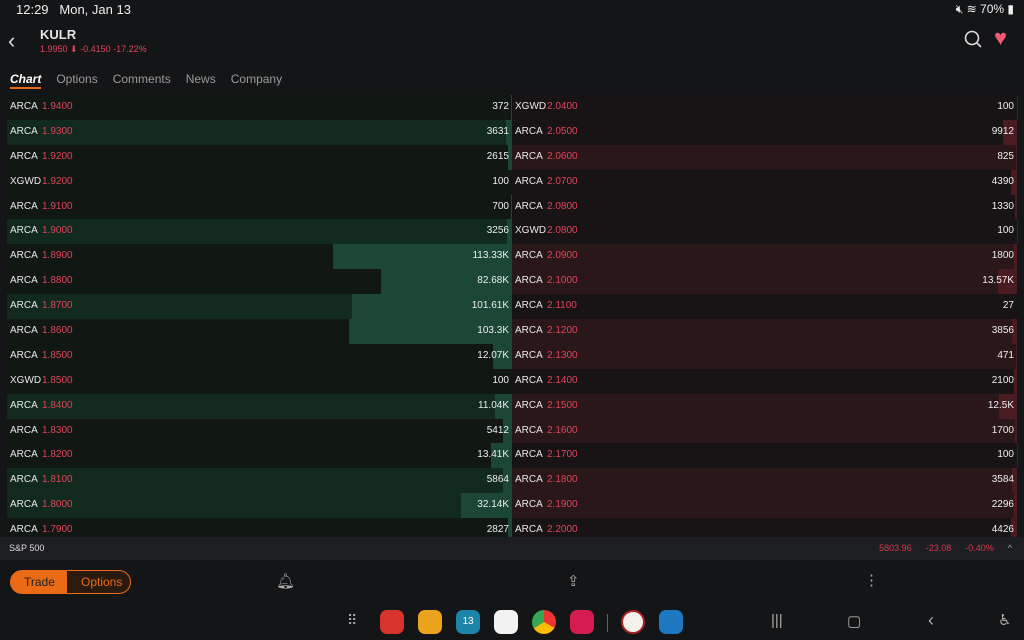 This screenshot has height=640, width=1024. What do you see at coordinates (1002, 206) in the screenshot?
I see `size: 1330` at bounding box center [1002, 206].